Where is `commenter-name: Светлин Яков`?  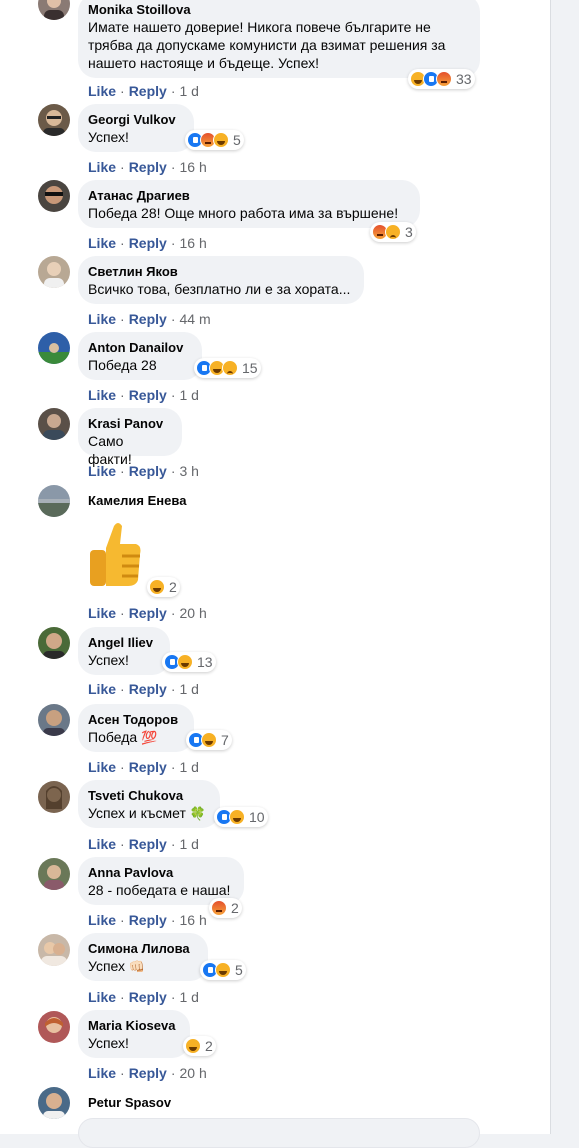
commenter-name: Светлин Яков is located at coordinates (220, 271).